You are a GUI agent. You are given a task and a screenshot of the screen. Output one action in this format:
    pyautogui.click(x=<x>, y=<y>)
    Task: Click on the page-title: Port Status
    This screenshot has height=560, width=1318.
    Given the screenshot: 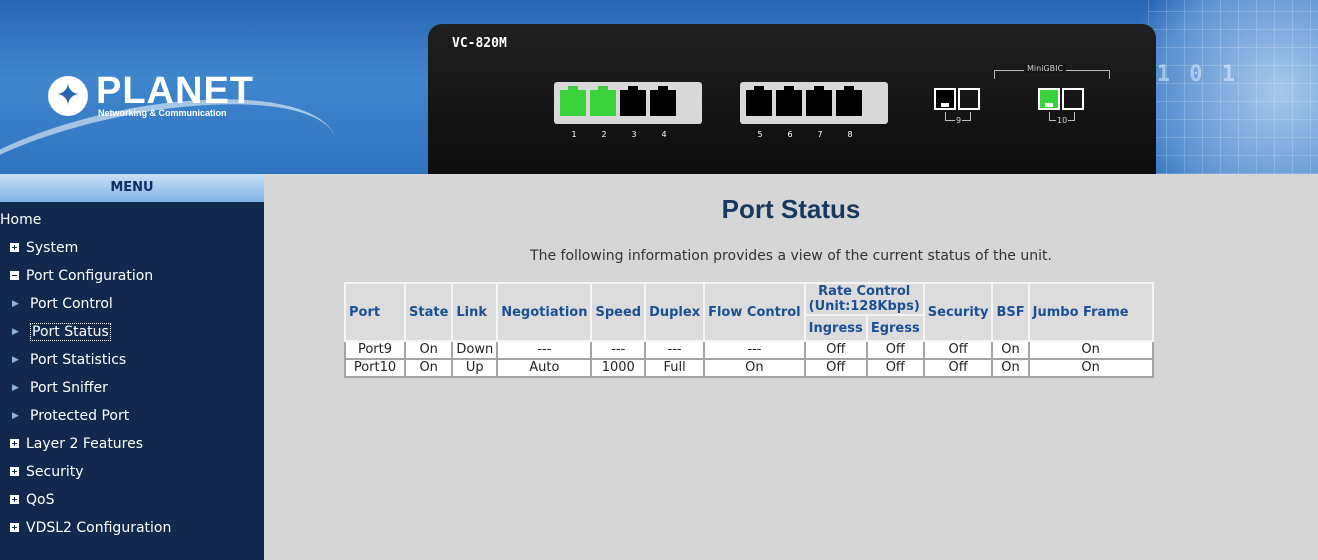 What is the action you would take?
    pyautogui.click(x=791, y=209)
    